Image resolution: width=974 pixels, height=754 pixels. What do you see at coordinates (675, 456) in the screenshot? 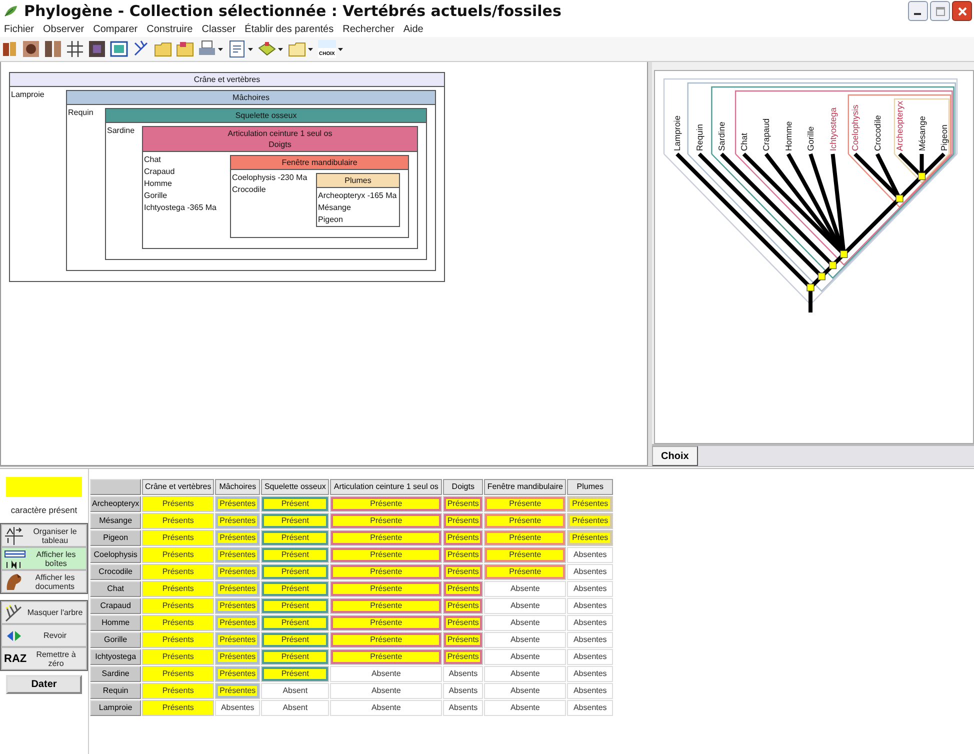
I see `choice-tab: Choix` at bounding box center [675, 456].